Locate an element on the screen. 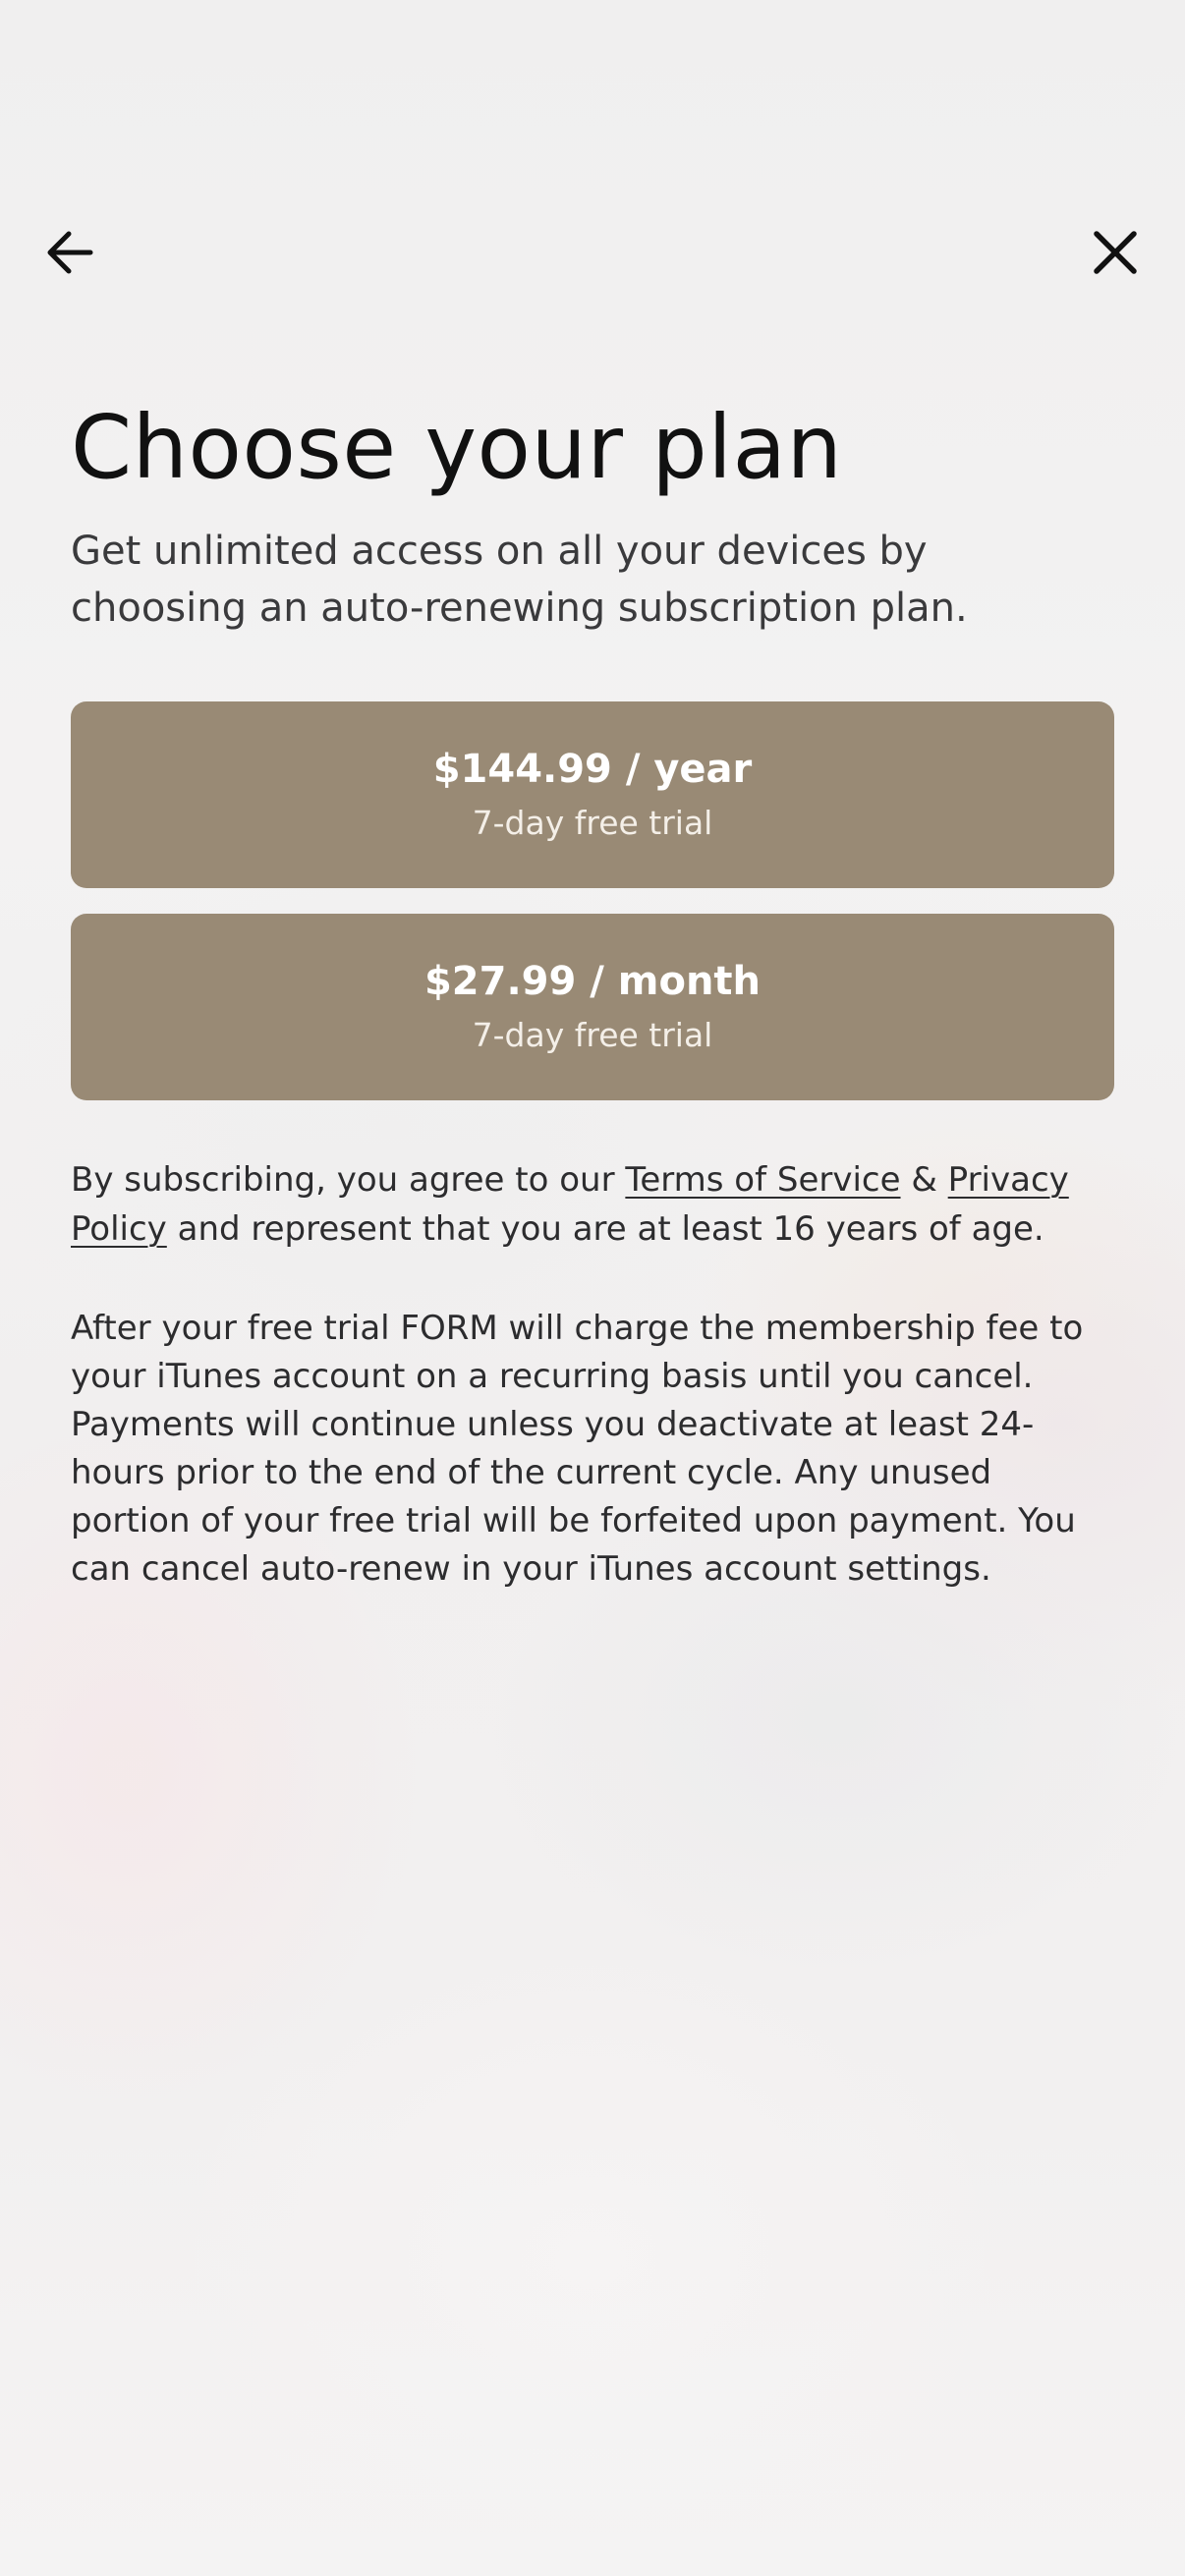  arrow-left-icon is located at coordinates (70, 252).